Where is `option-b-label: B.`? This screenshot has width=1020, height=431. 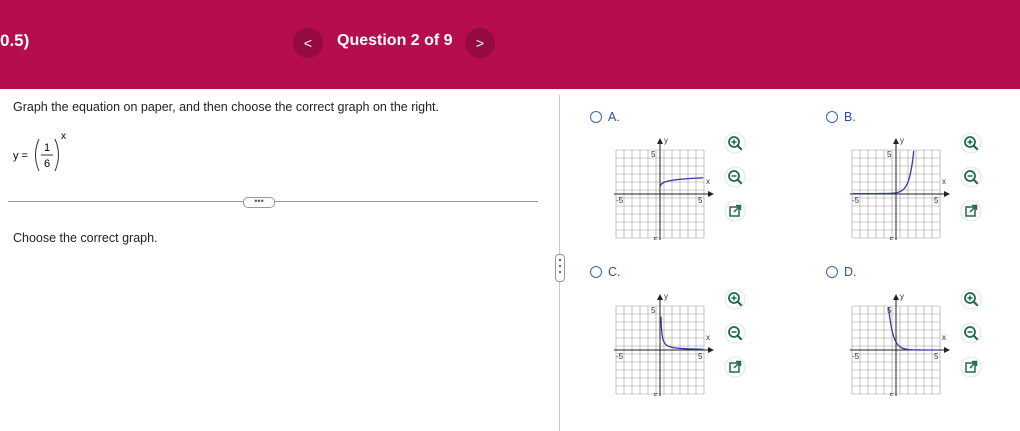
option-b-label: B. is located at coordinates (850, 117).